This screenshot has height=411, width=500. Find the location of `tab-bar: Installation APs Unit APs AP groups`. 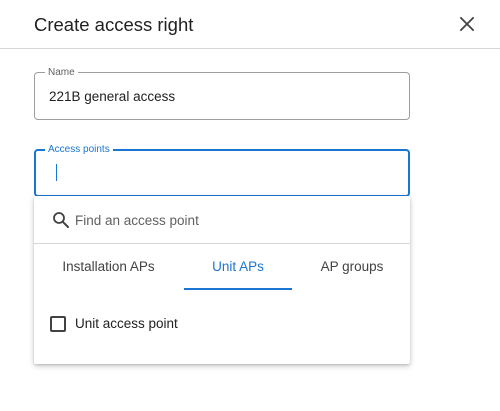

tab-bar: Installation APs Unit APs AP groups is located at coordinates (222, 267).